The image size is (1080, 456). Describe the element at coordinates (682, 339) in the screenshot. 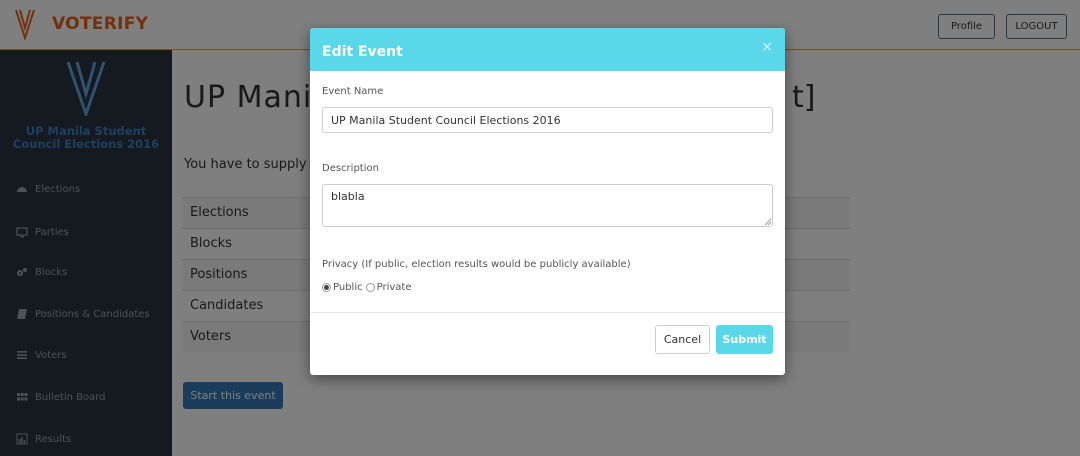

I see `cancel-button: Cancel` at that location.